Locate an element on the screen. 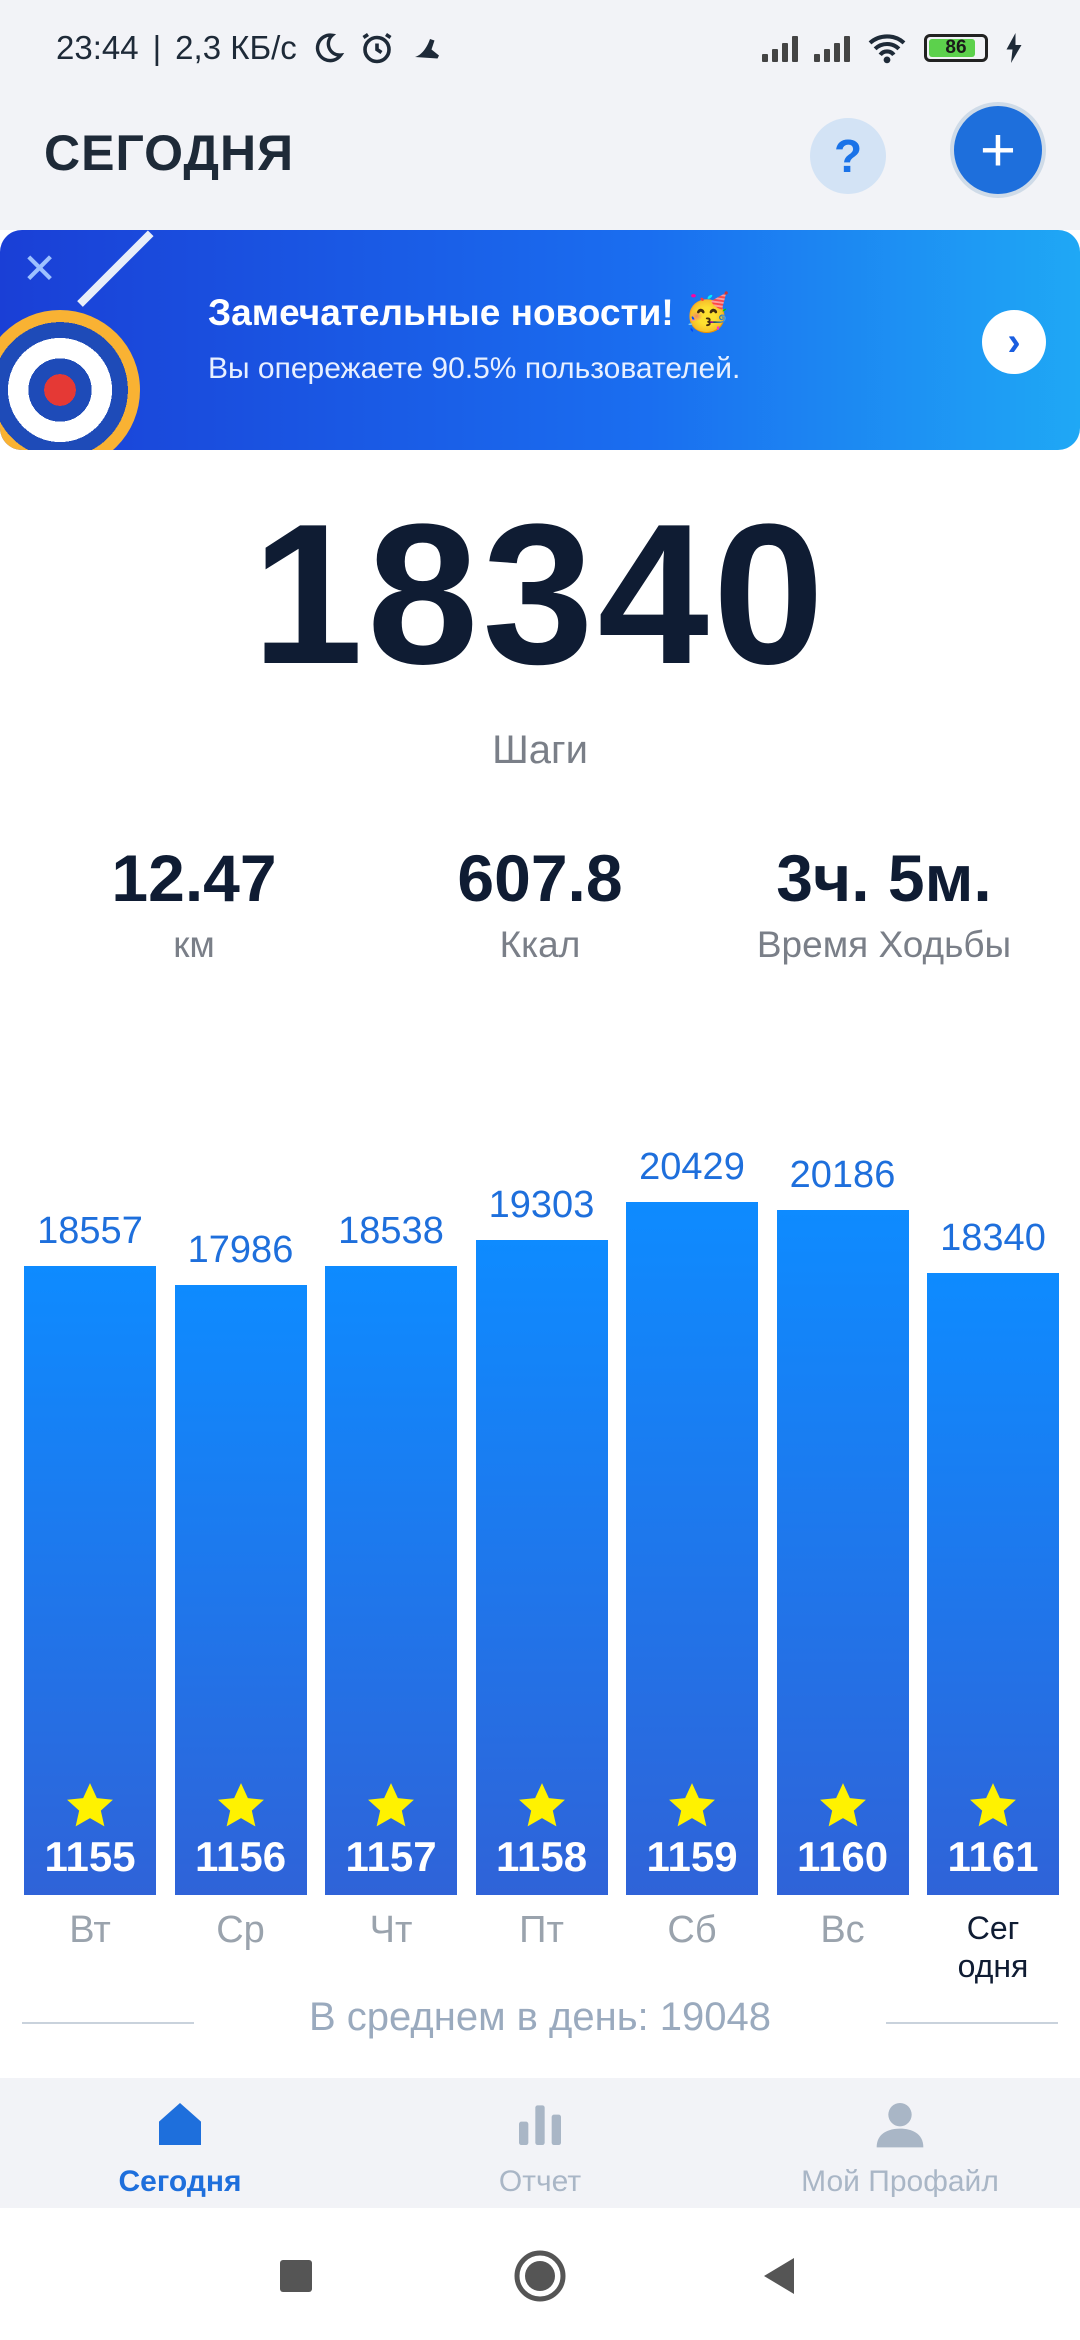  nav-profile-label: Мой Профайл is located at coordinates (900, 2181).